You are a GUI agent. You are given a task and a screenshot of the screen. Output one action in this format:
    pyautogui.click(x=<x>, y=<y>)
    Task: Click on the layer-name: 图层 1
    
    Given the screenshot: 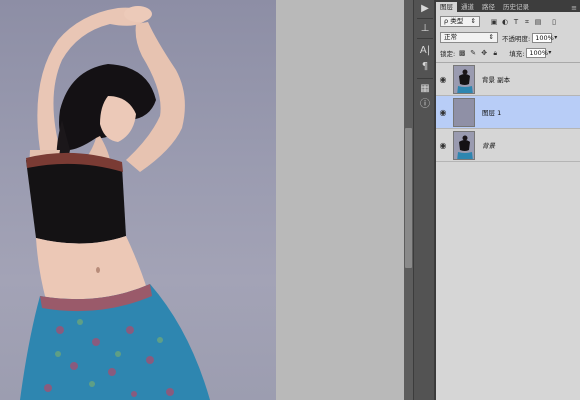 What is the action you would take?
    pyautogui.click(x=492, y=113)
    